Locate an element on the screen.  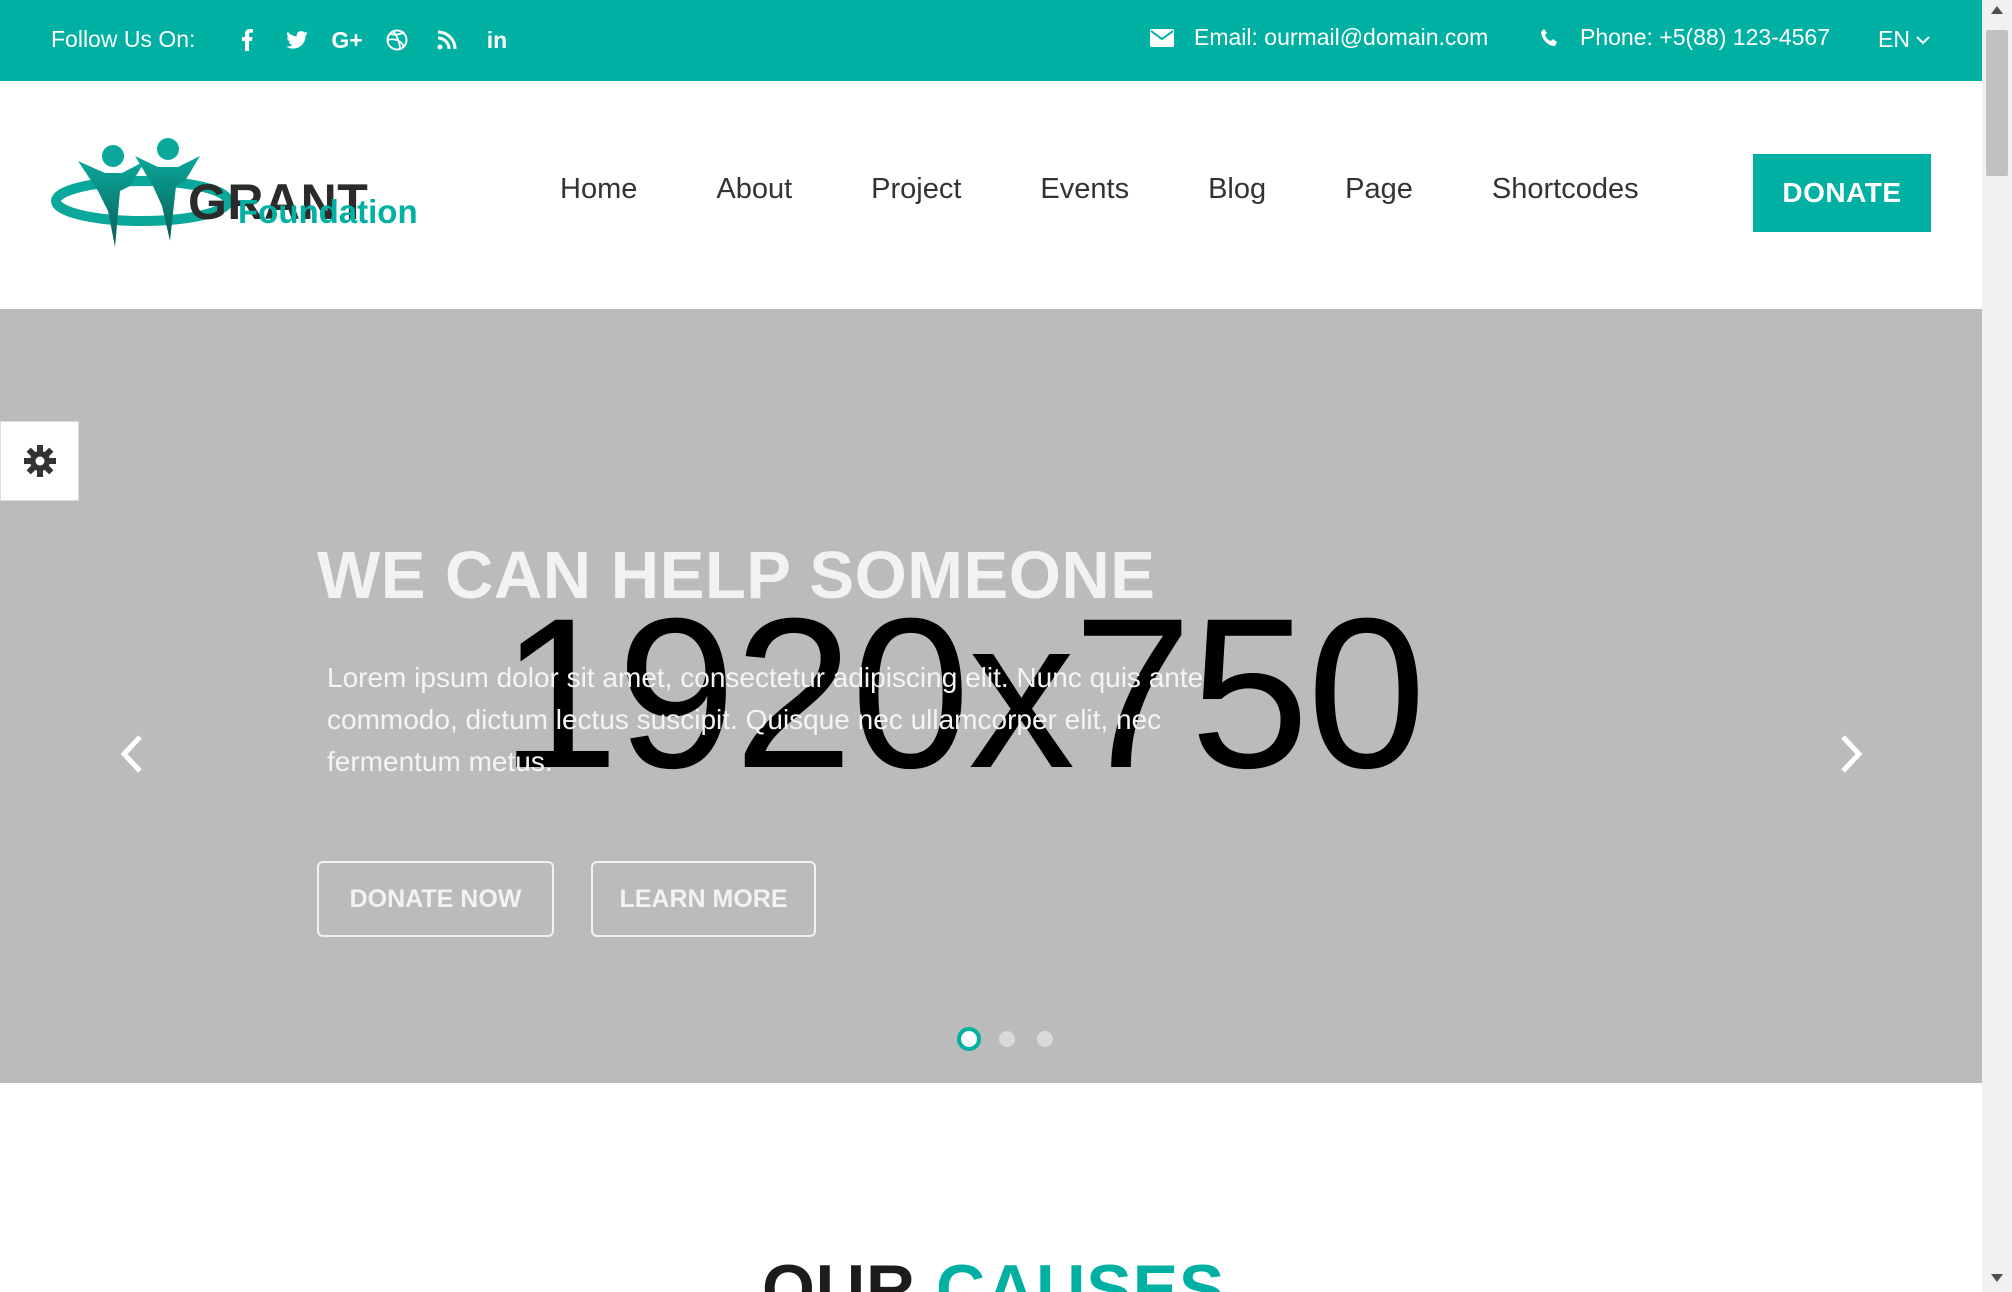
section-title-part2: CAUSES is located at coordinates (1081, 1271).